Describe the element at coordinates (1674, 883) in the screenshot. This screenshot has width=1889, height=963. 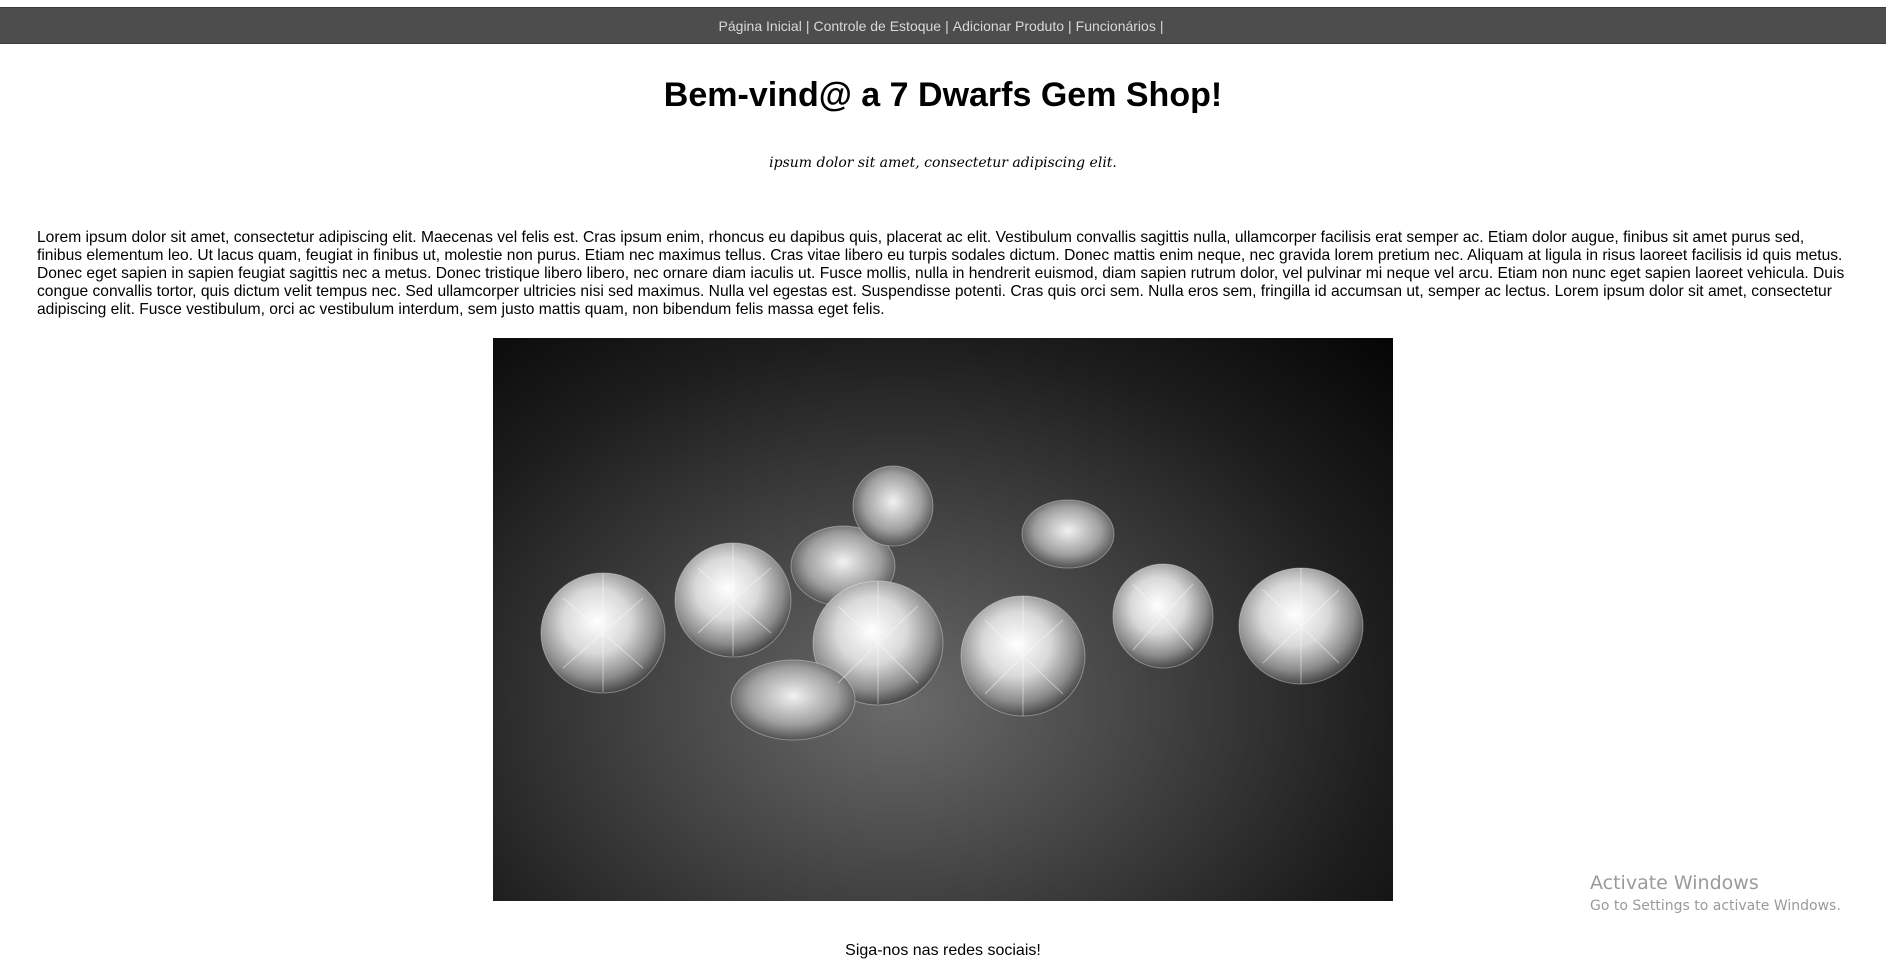
I see `watermark-title: Activate Windows` at that location.